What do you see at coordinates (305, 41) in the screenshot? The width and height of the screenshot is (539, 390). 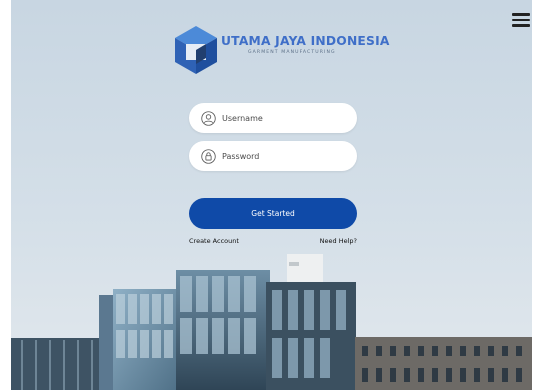 I see `brand-name: UTAMA JAYA INDONESIA` at bounding box center [305, 41].